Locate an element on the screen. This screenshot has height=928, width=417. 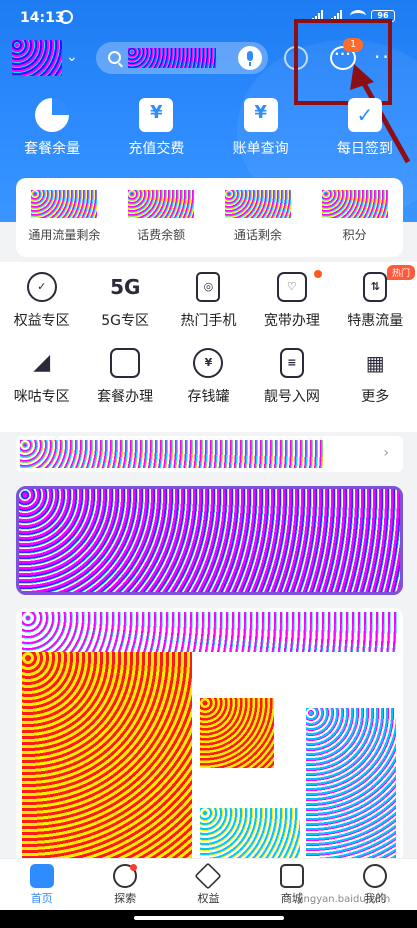
service-label: 权益专区 is located at coordinates (41, 321).